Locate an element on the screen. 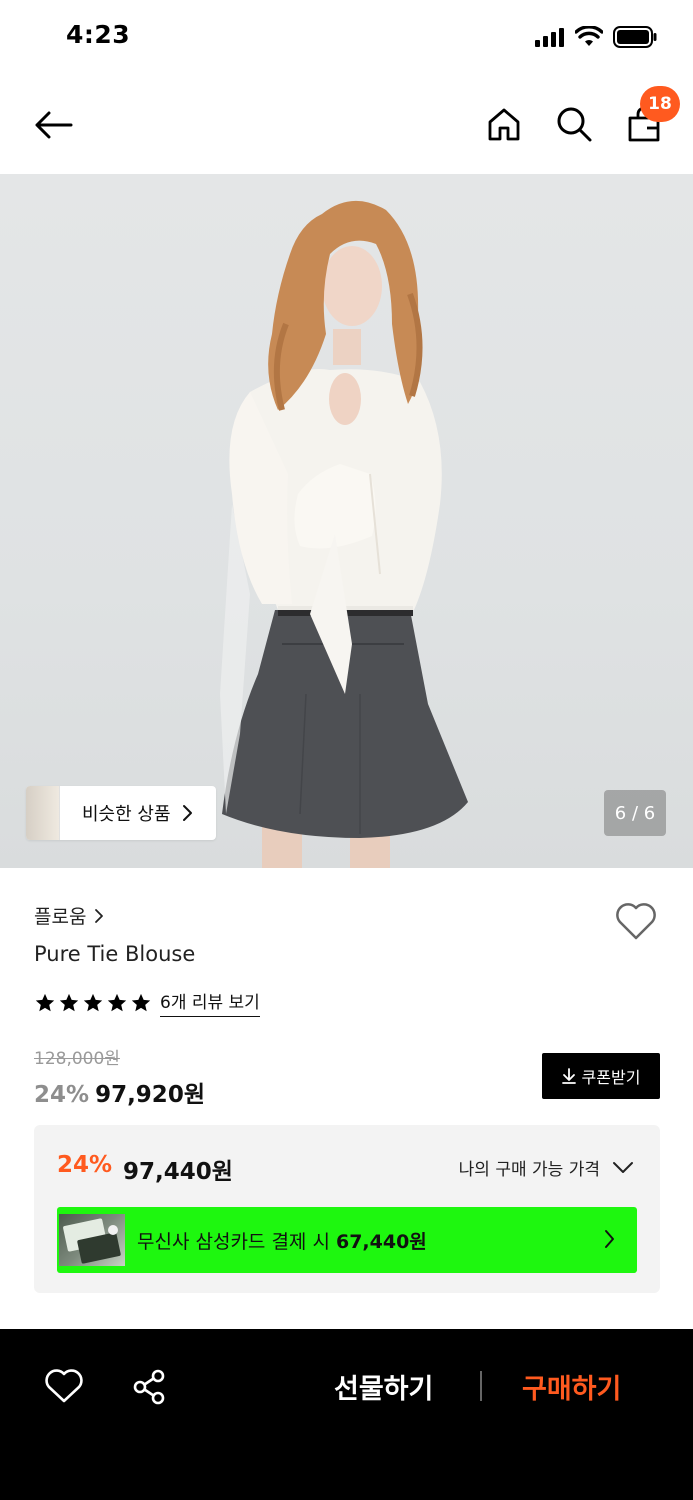 The height and width of the screenshot is (1500, 693). similar-products-label: 비슷한 상품 is located at coordinates (126, 814).